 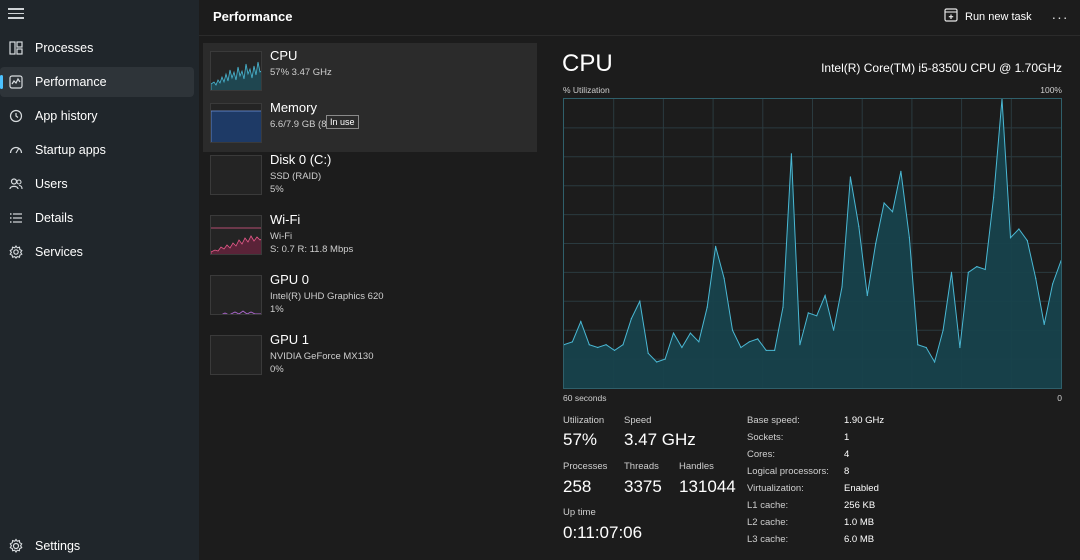 I want to click on detail-title: CPU, so click(x=587, y=63).